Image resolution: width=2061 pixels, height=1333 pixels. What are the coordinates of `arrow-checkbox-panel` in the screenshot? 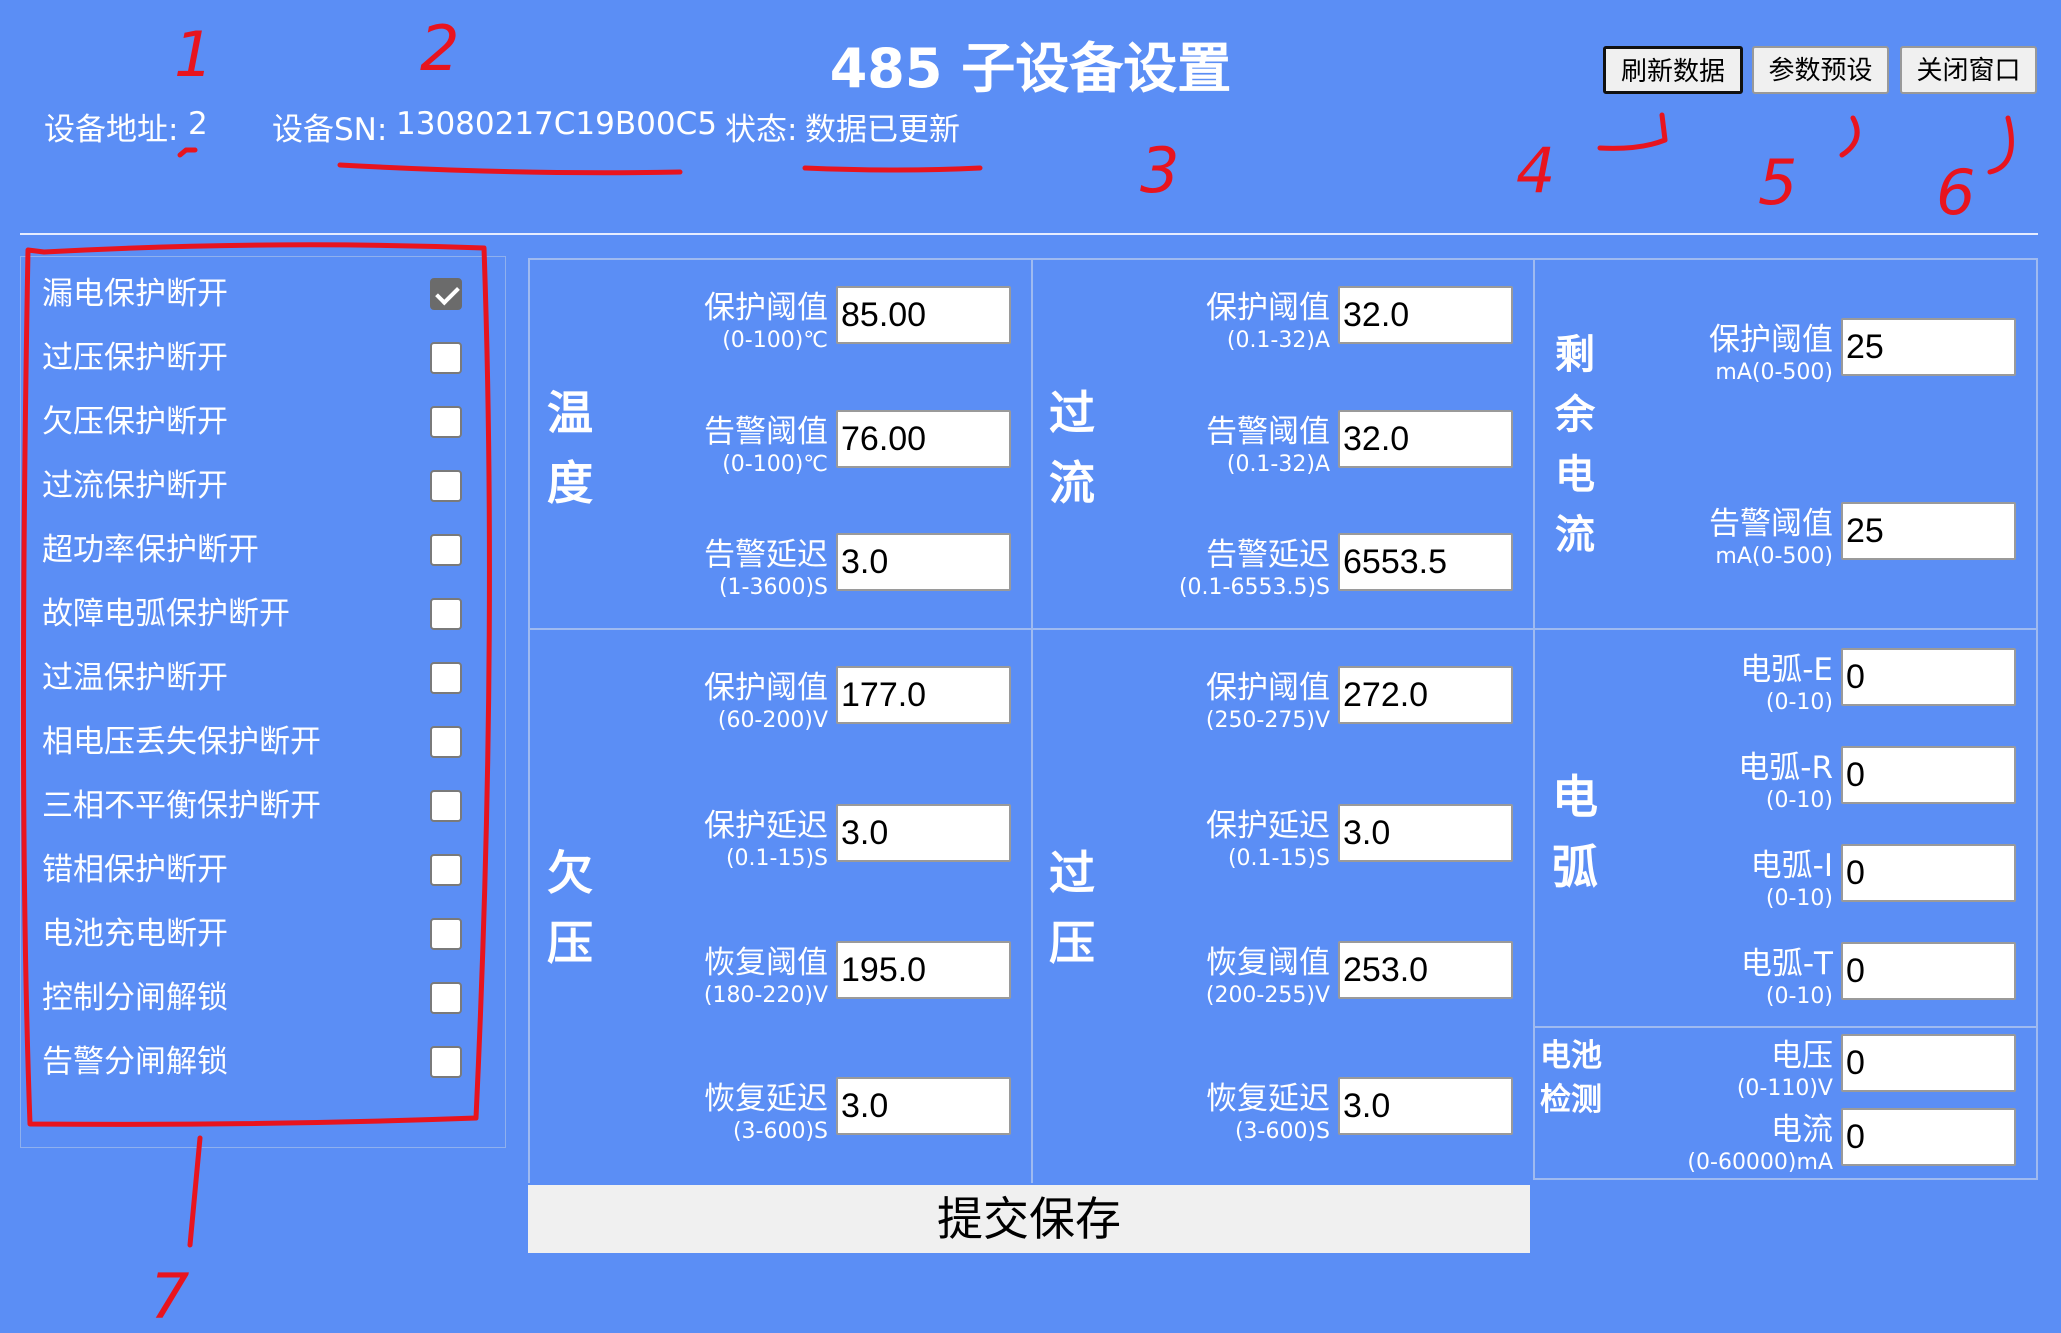 It's located at (195, 1191).